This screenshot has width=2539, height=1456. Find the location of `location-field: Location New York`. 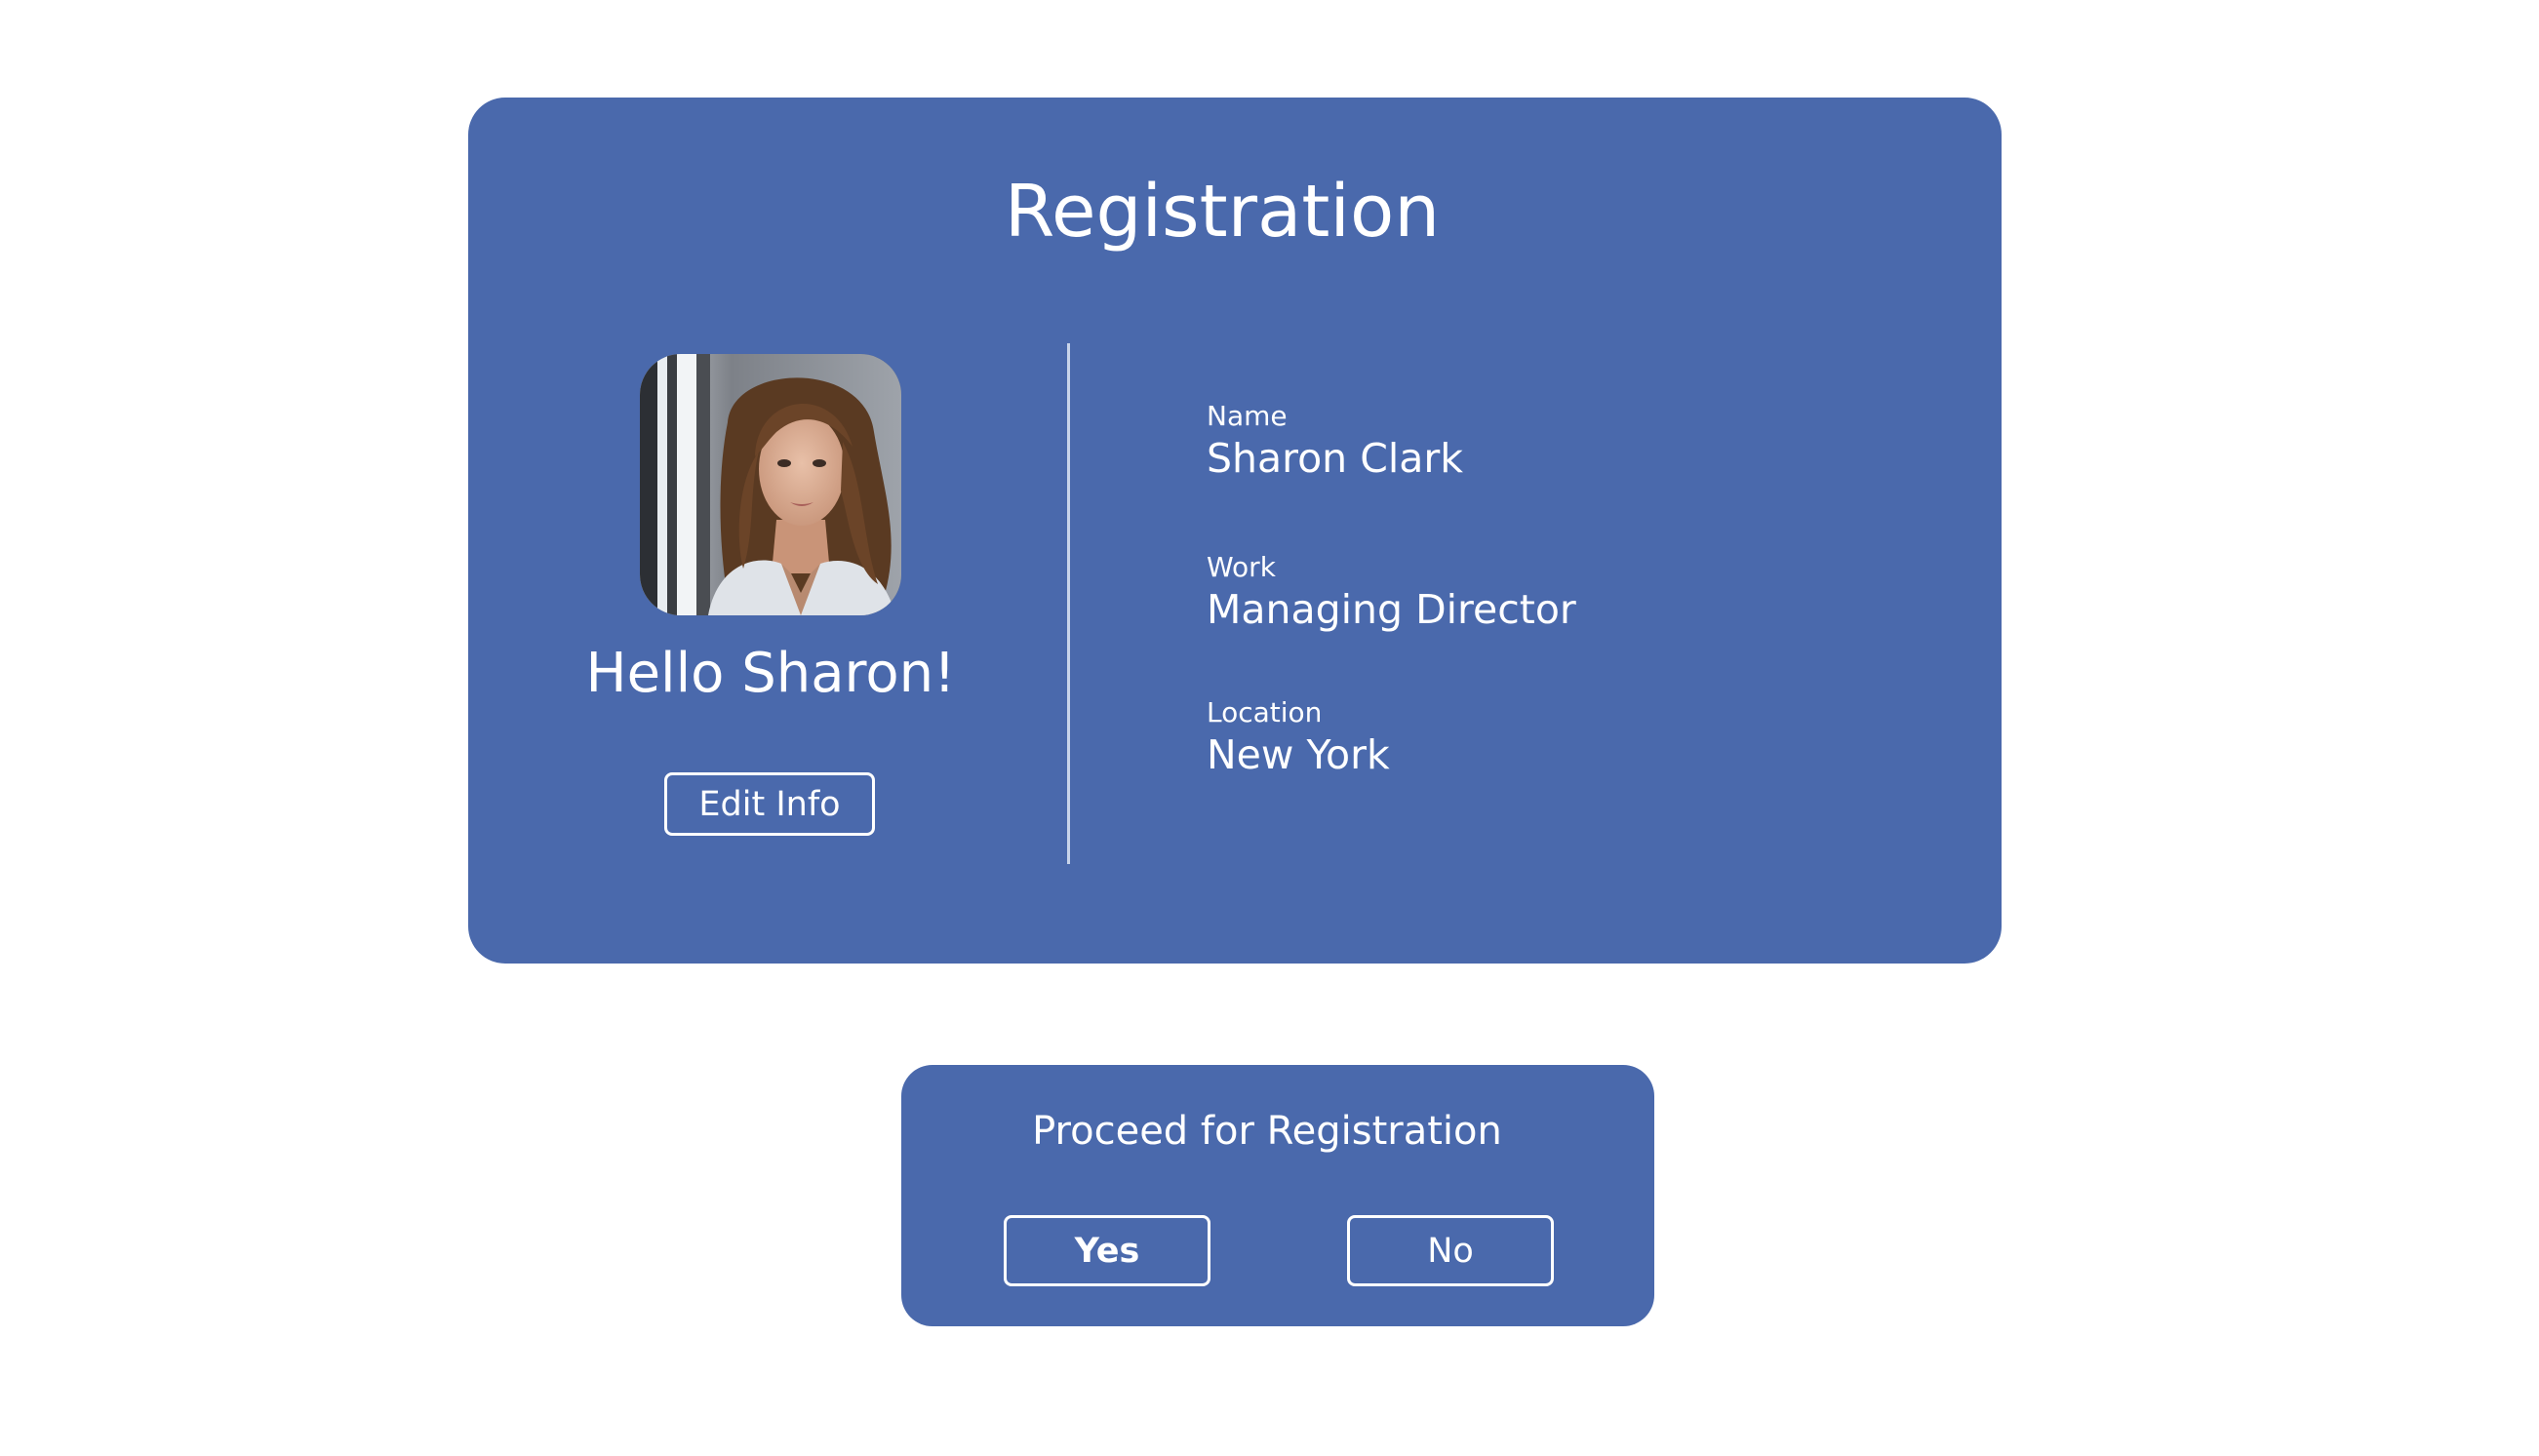

location-field: Location New York is located at coordinates (1298, 738).